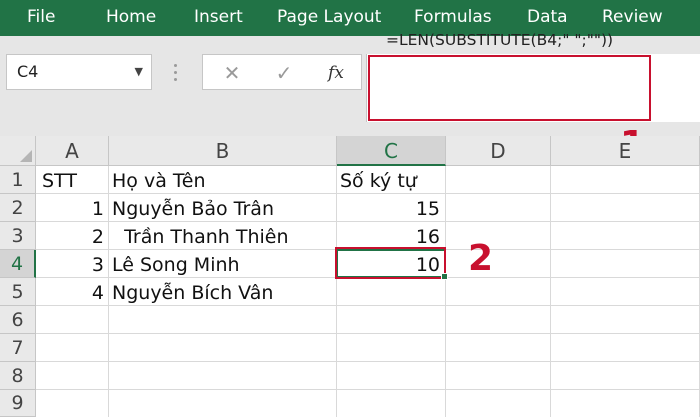 The height and width of the screenshot is (417, 700). I want to click on row-header-2: 2, so click(18, 208).